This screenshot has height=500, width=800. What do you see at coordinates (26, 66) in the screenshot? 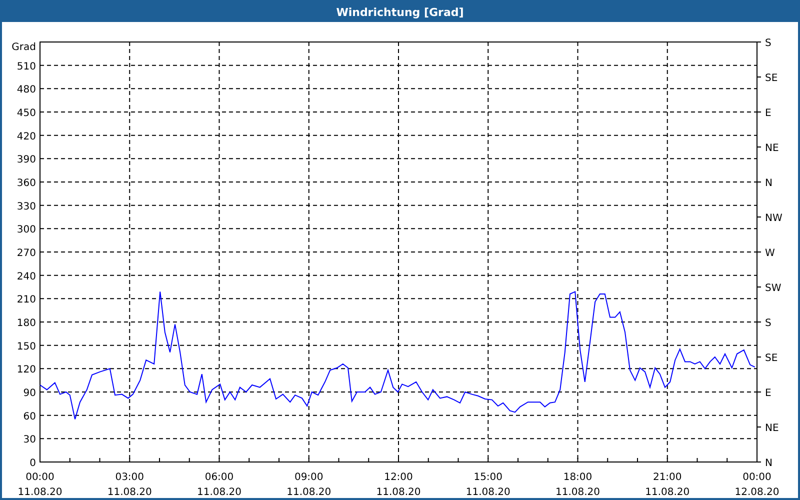
I see `y-tick-label: 510` at bounding box center [26, 66].